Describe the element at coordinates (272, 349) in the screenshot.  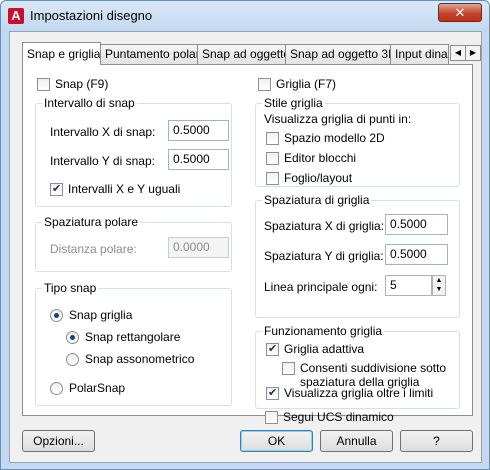
I see `adaptive-grid-checkbox` at that location.